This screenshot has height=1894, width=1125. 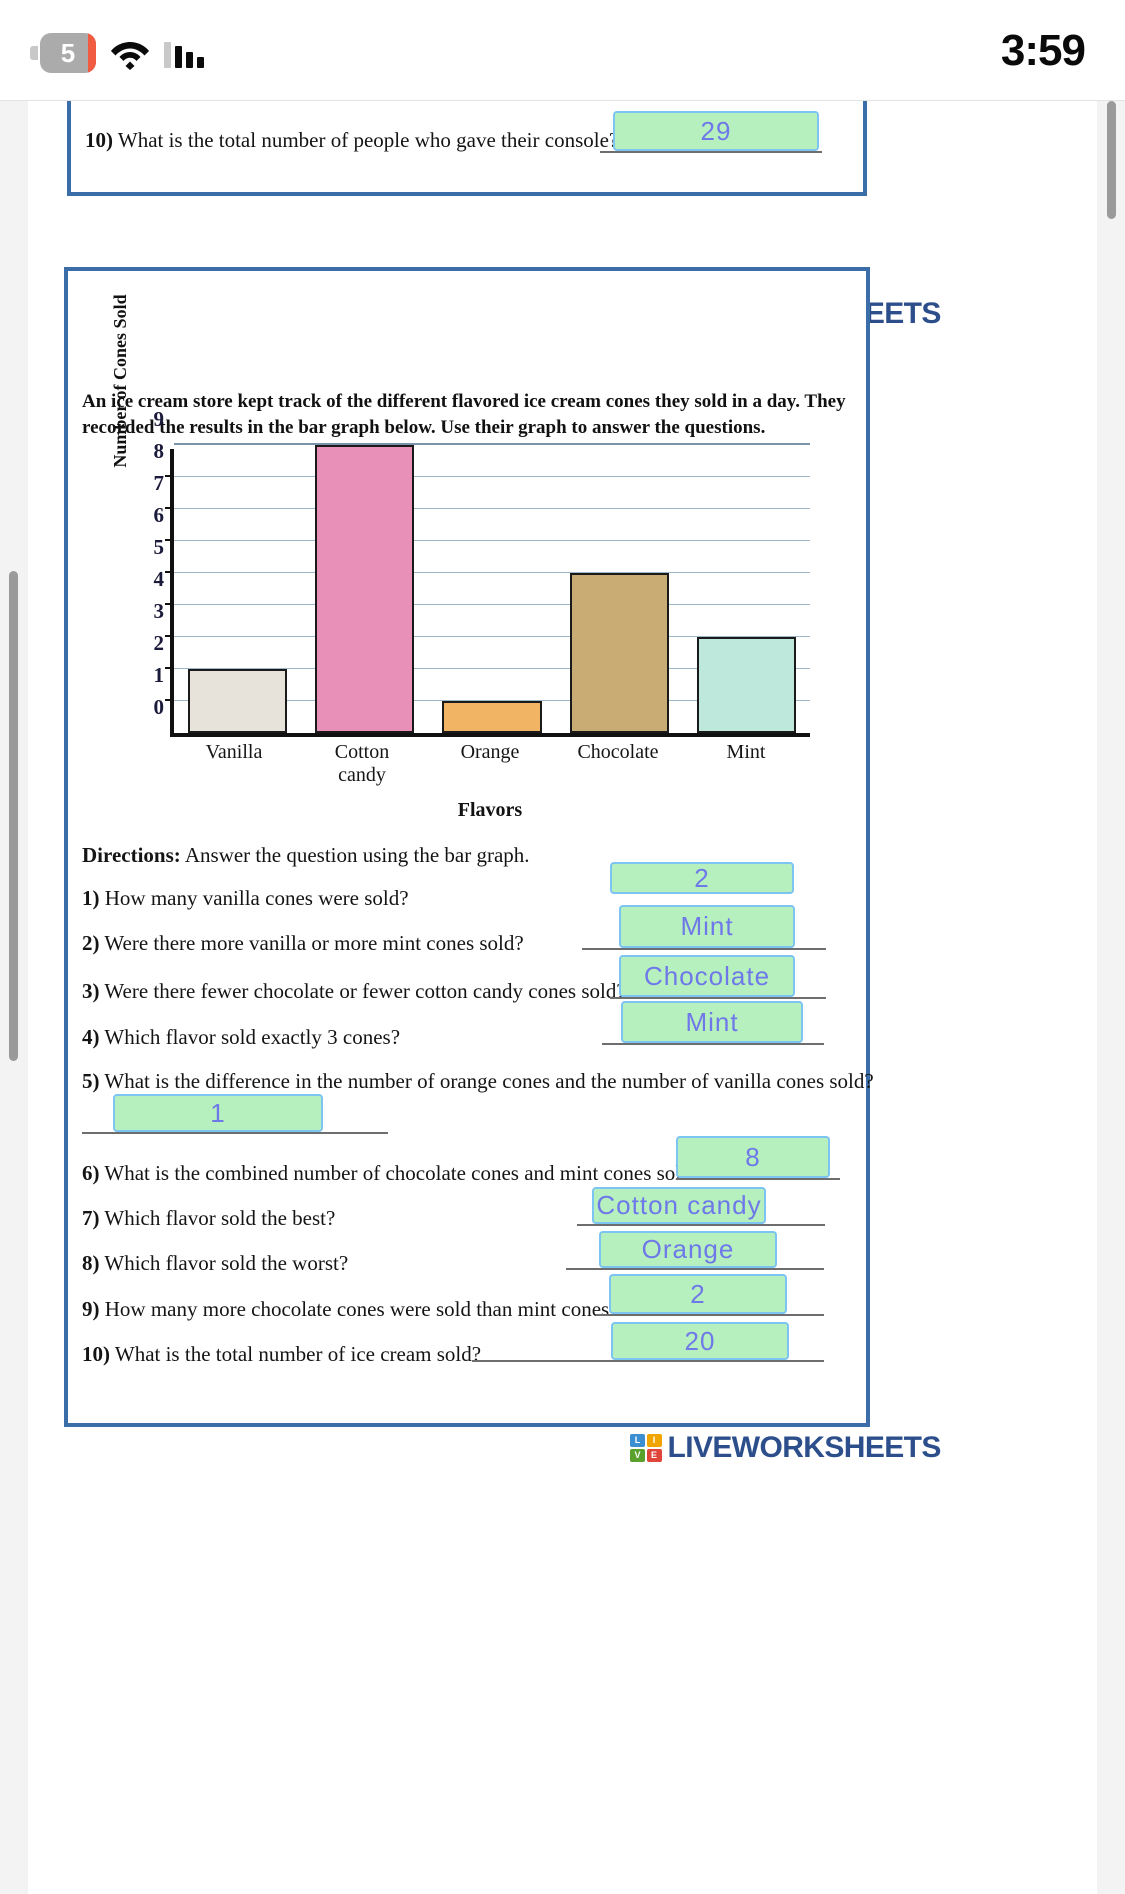 What do you see at coordinates (562, 50) in the screenshot?
I see `status-bar: 5 3:59` at bounding box center [562, 50].